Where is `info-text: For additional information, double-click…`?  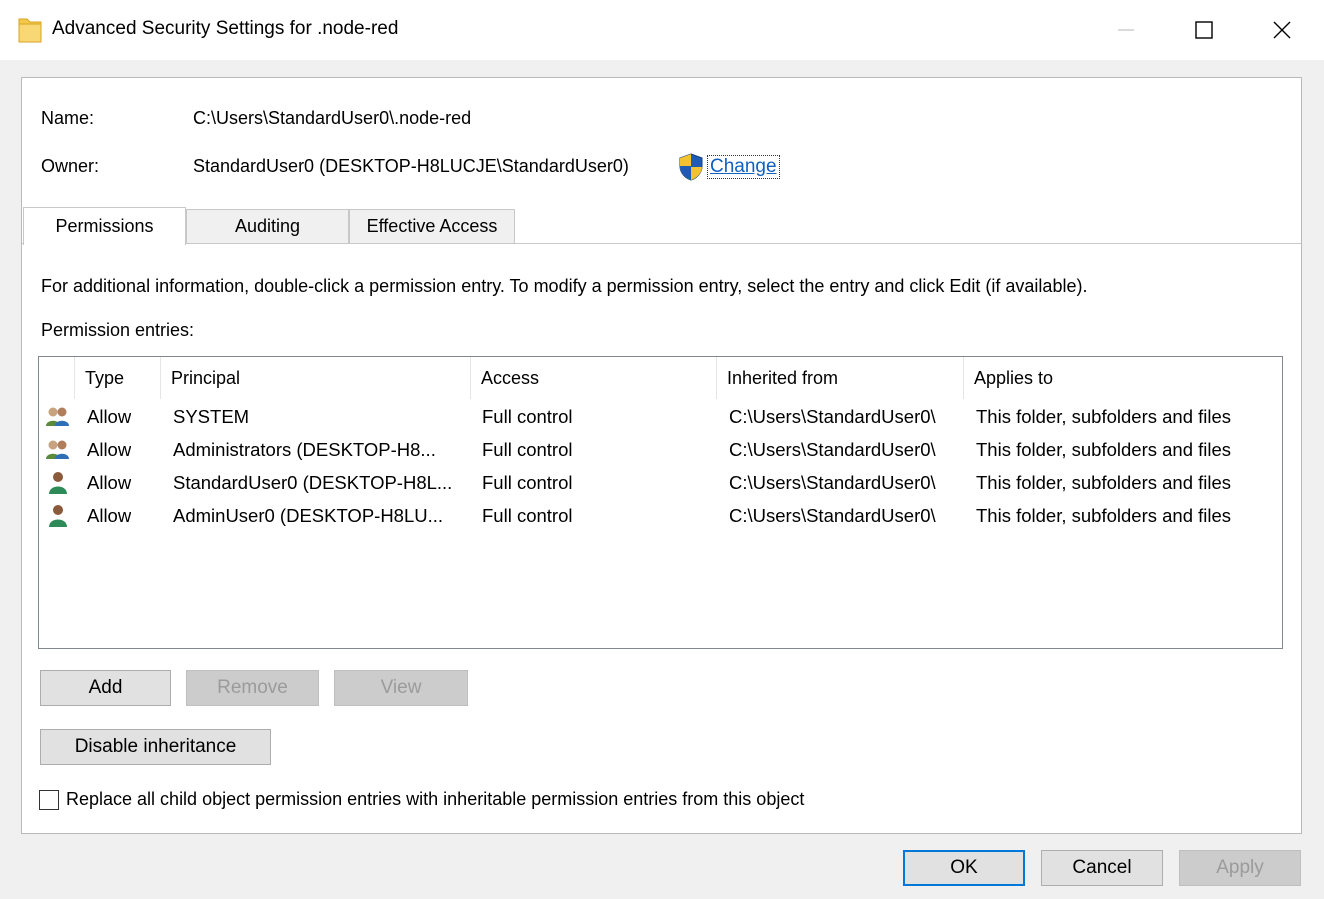
info-text: For additional information, double-click… is located at coordinates (564, 286).